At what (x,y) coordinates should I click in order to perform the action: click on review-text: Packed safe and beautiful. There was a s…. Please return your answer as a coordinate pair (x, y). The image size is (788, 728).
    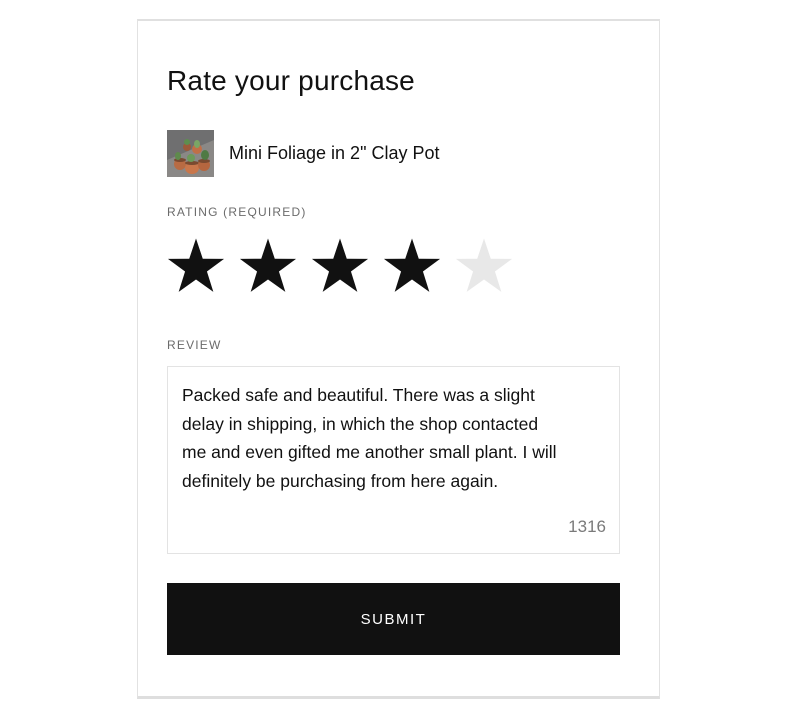
    Looking at the image, I should click on (369, 438).